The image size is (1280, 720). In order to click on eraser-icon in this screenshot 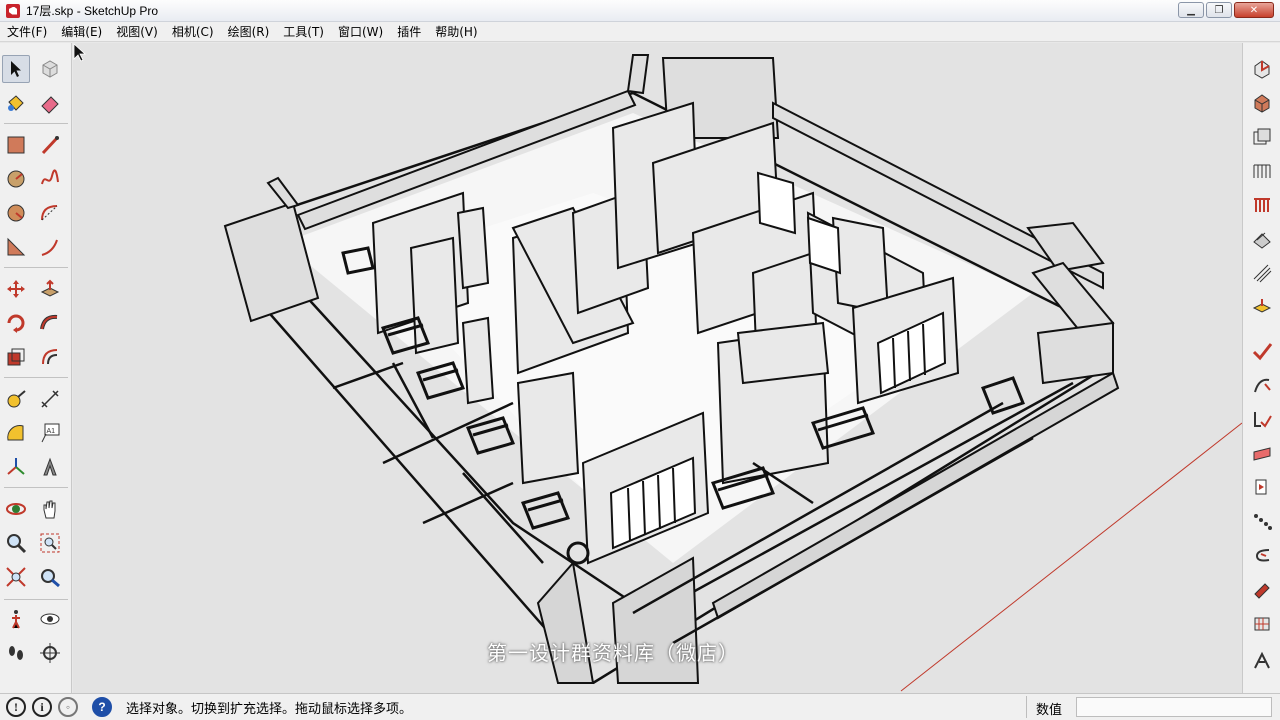, I will do `click(50, 103)`.